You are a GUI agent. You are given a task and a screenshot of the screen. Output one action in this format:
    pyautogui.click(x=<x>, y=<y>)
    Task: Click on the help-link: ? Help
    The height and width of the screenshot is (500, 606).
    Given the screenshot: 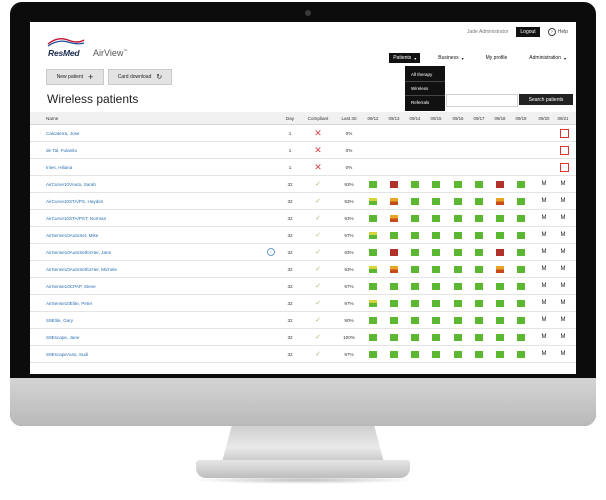 What is the action you would take?
    pyautogui.click(x=557, y=32)
    